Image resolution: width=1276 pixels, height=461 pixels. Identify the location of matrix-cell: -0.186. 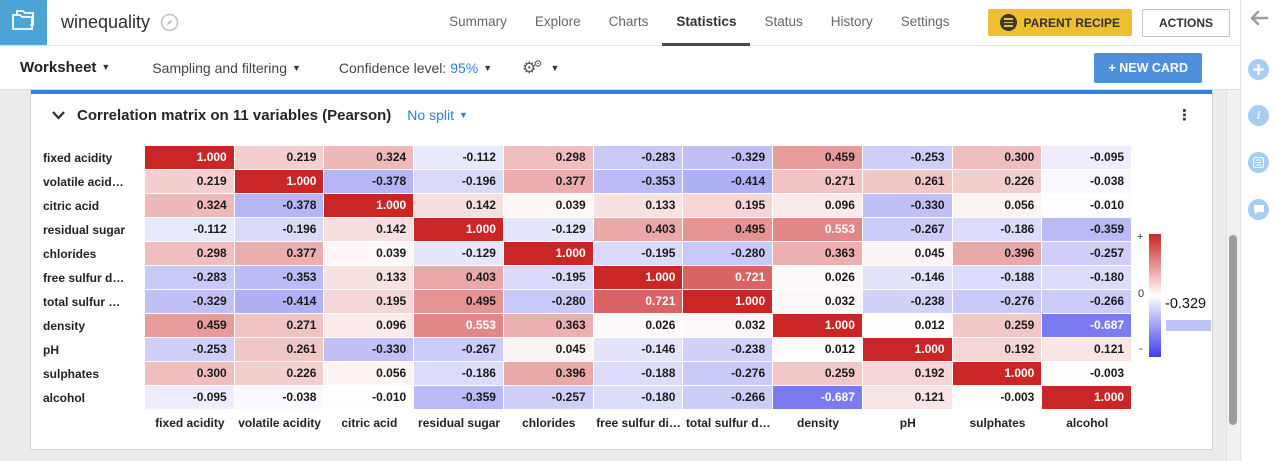
(459, 374).